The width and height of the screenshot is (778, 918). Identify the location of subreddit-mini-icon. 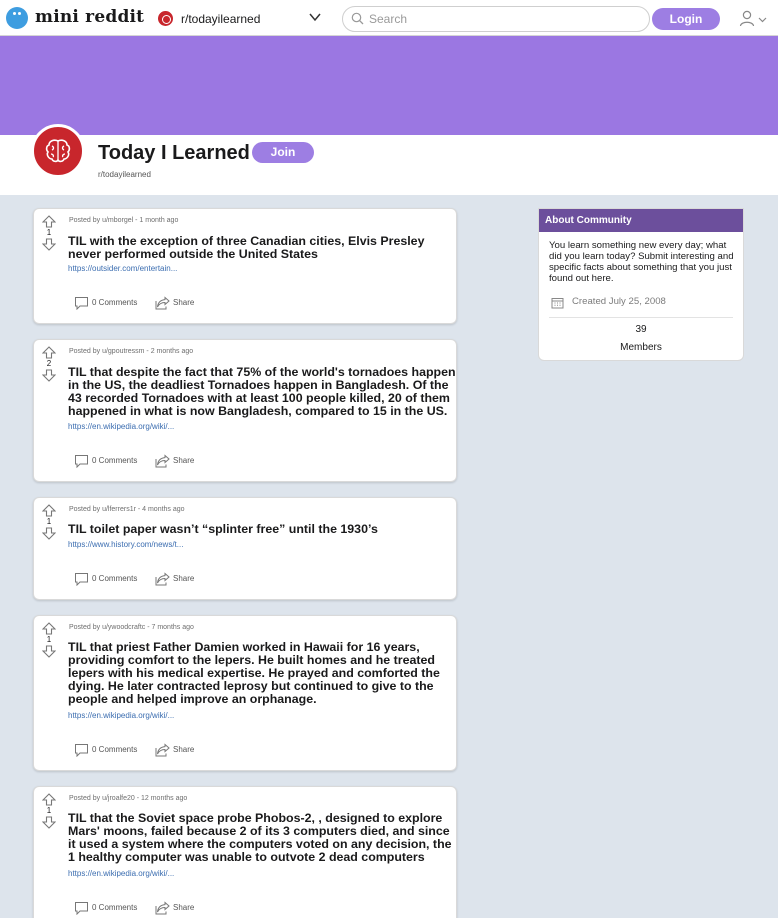
(165, 18).